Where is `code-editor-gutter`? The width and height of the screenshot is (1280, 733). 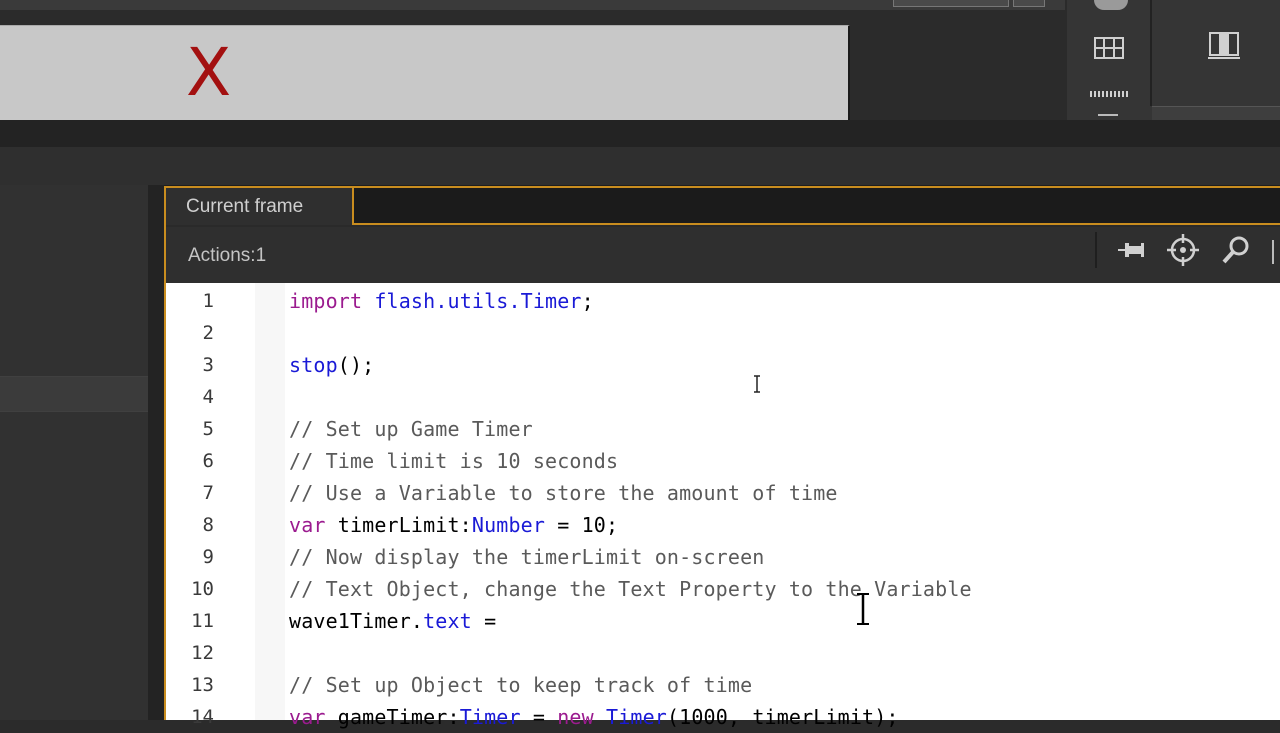 code-editor-gutter is located at coordinates (270, 501).